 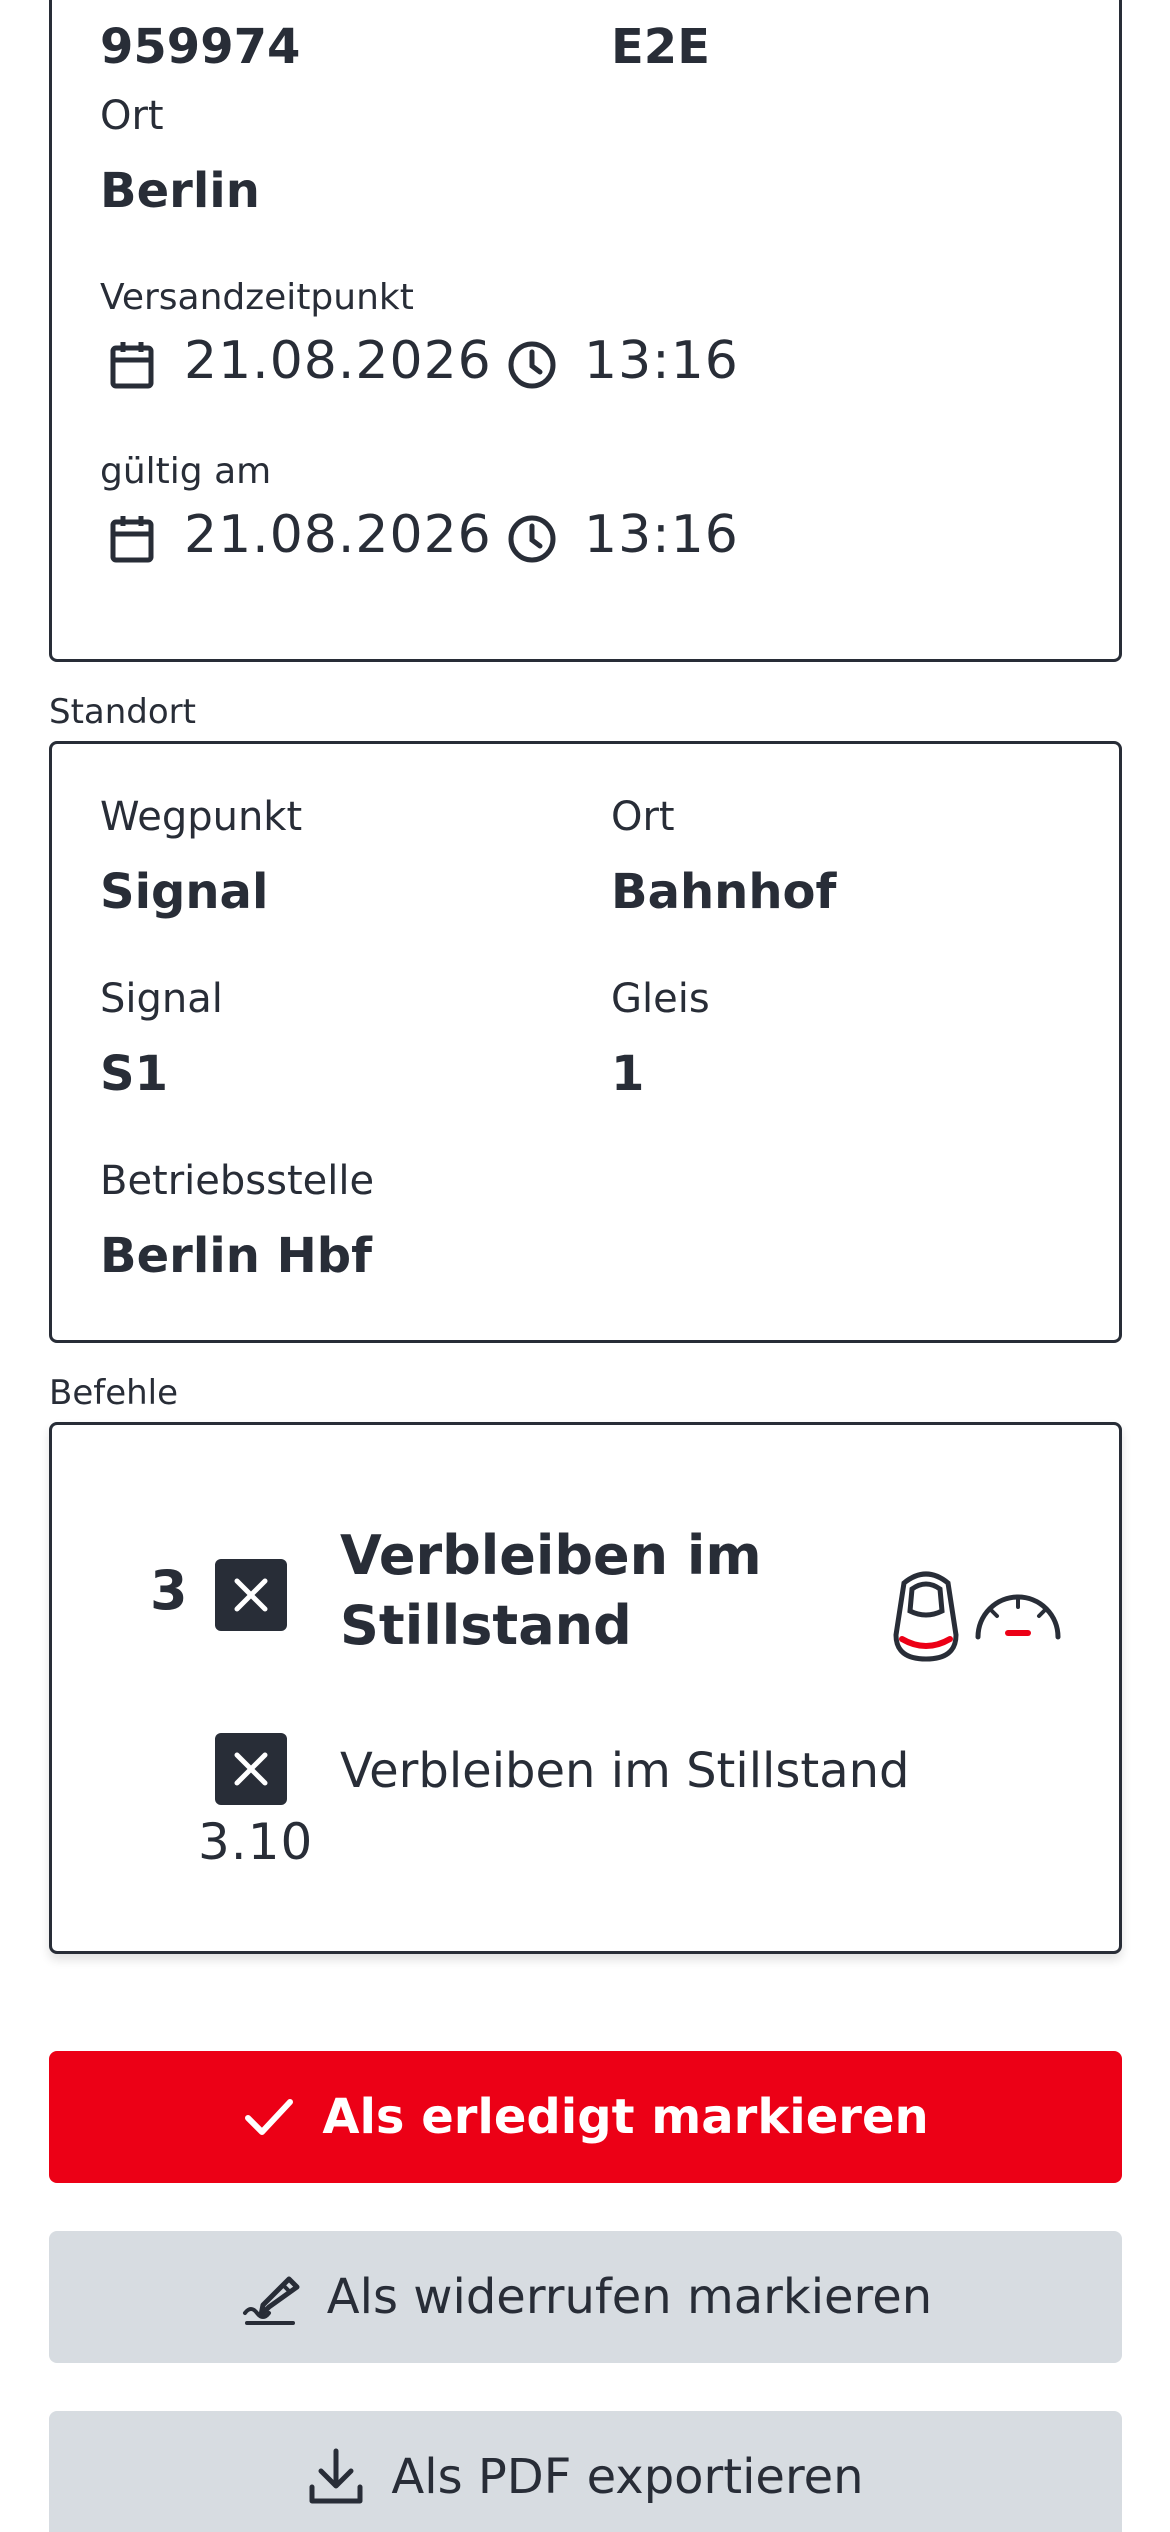 I want to click on ort-label: Ort, so click(x=132, y=116).